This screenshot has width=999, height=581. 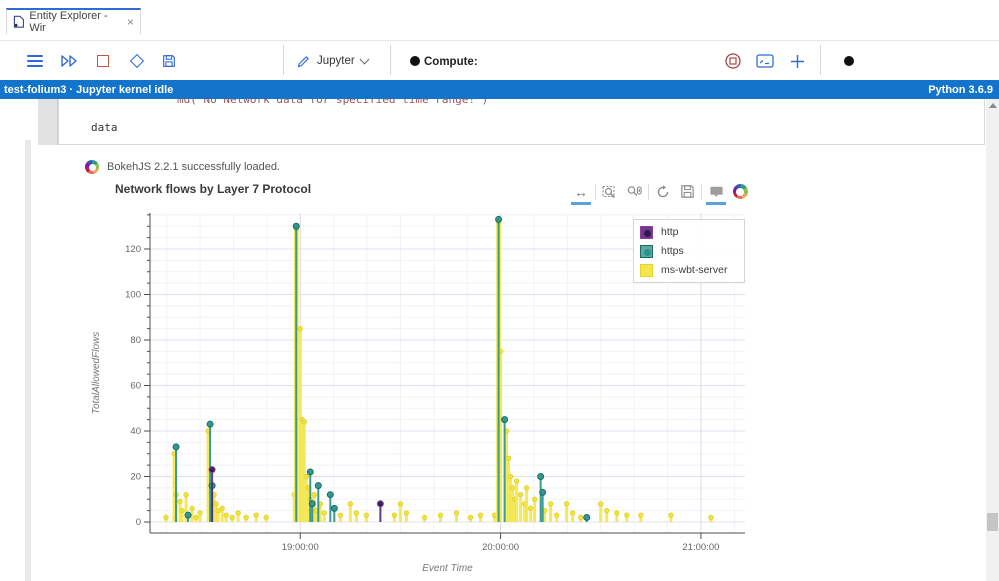 I want to click on jupyter-menu: Jupyter, so click(x=346, y=61).